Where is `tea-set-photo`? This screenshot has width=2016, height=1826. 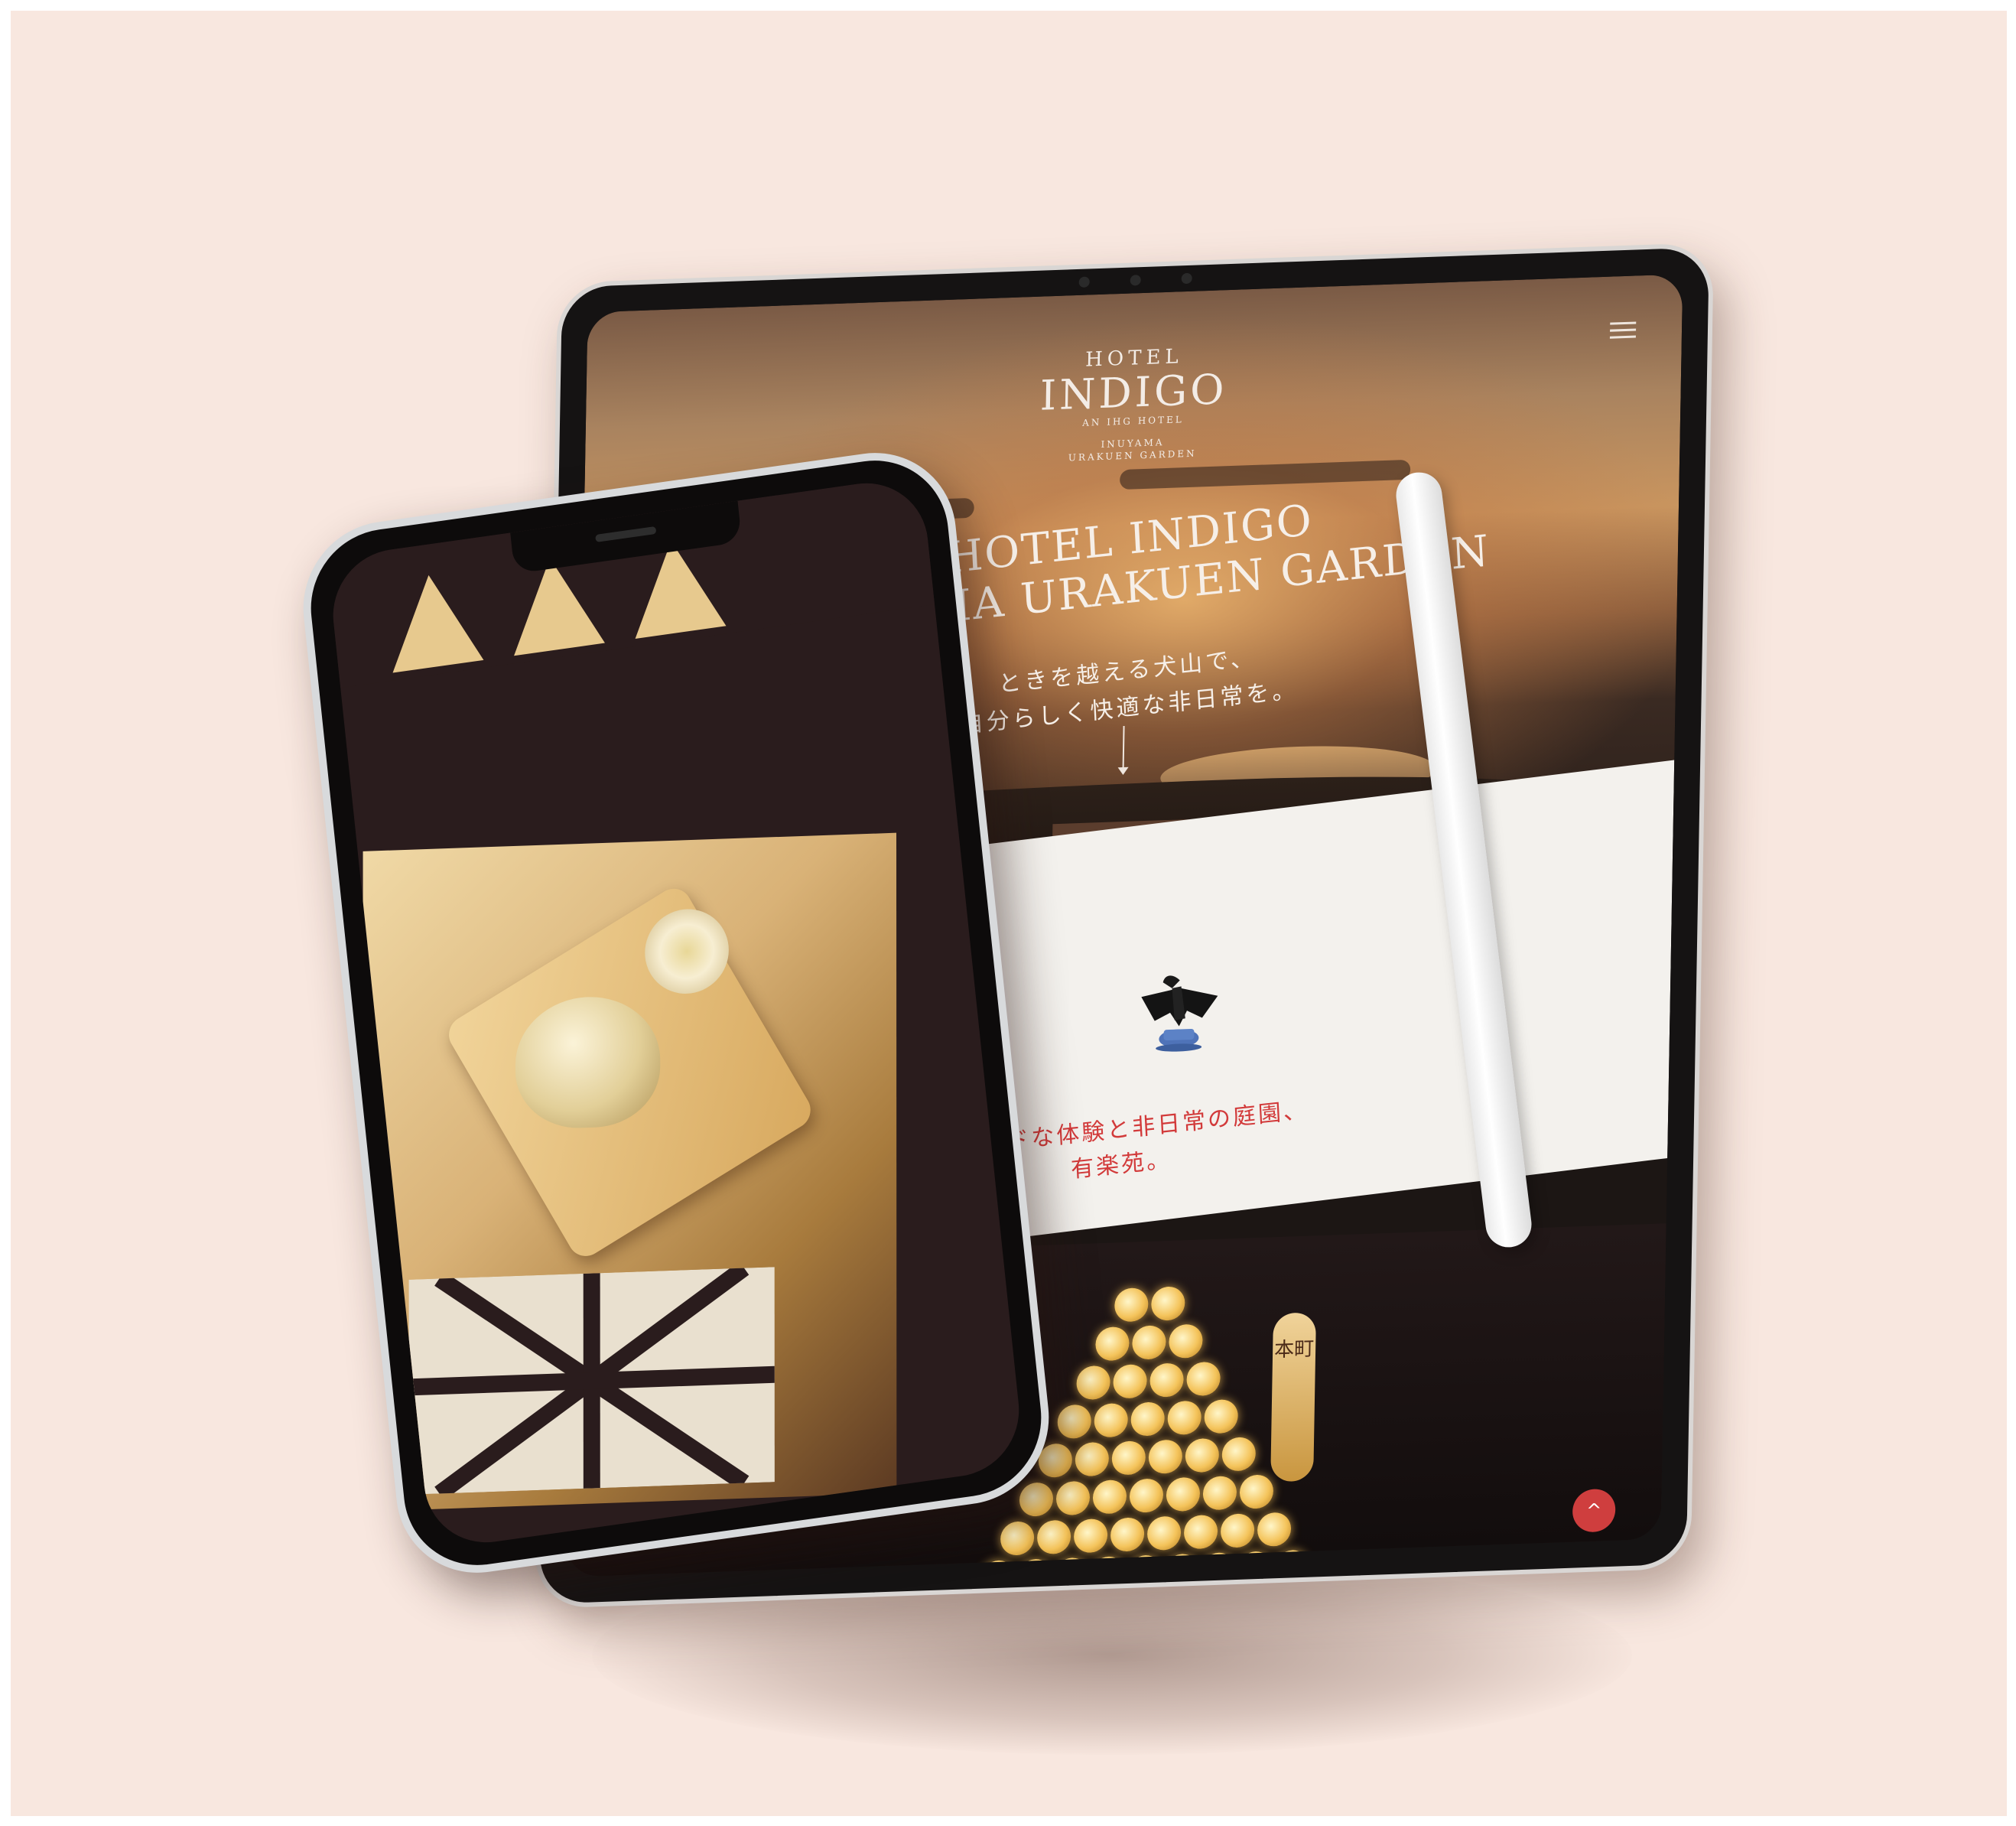 tea-set-photo is located at coordinates (630, 1172).